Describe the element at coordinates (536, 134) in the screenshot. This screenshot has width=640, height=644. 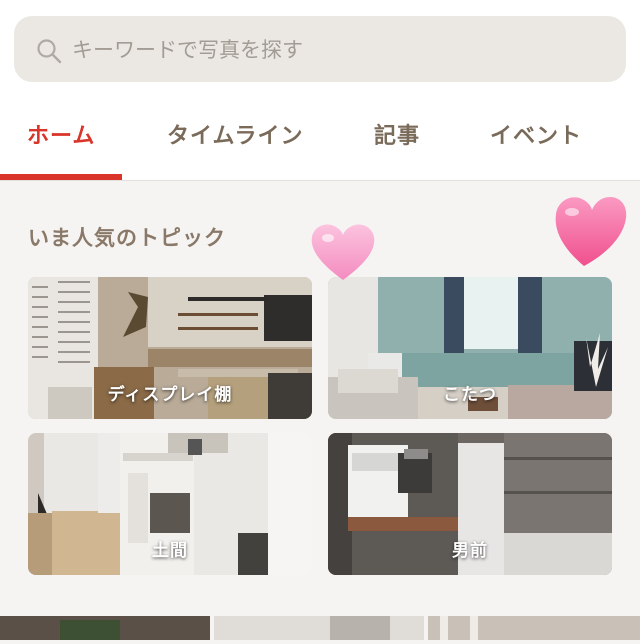
I see `tab-events: イベント` at that location.